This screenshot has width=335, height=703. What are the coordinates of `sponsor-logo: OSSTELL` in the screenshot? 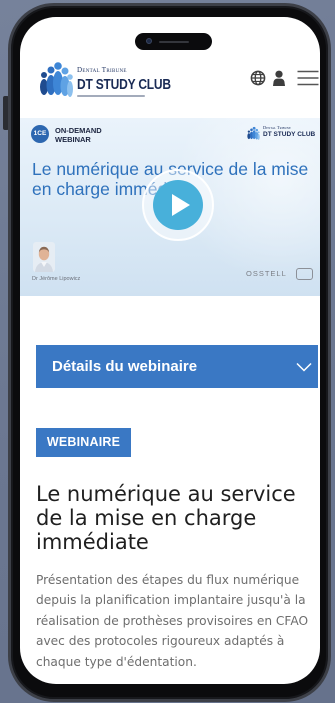 It's located at (266, 273).